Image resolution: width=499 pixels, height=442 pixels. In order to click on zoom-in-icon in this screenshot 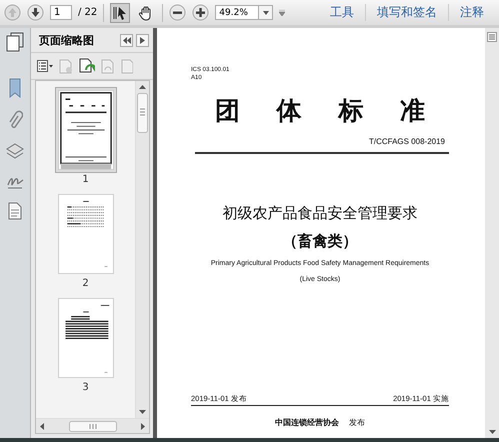, I will do `click(201, 12)`.